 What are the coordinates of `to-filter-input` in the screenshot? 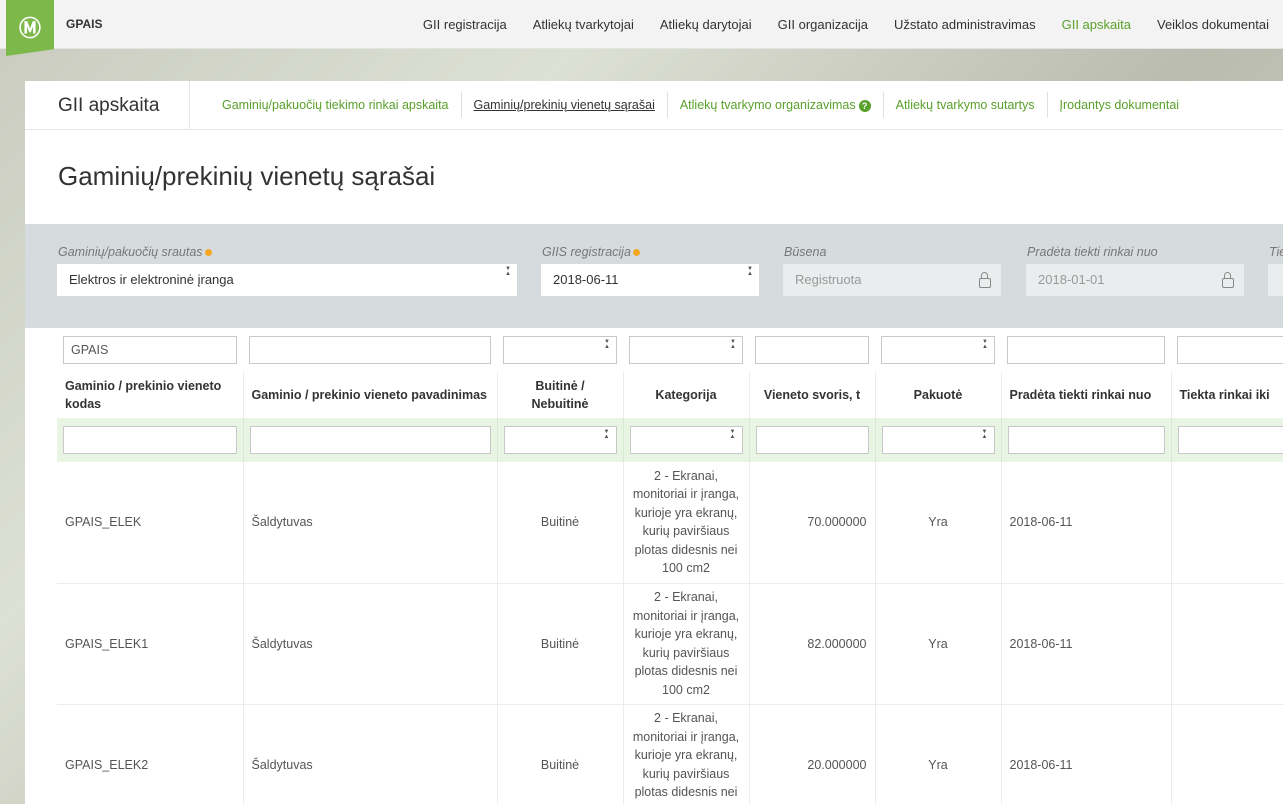 It's located at (1230, 350).